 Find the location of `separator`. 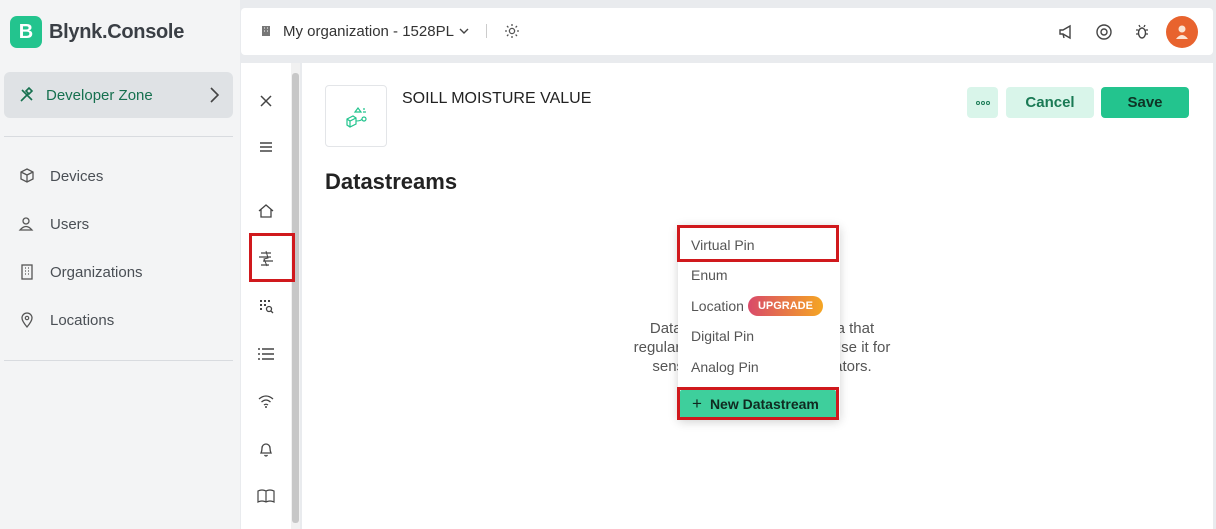

separator is located at coordinates (486, 31).